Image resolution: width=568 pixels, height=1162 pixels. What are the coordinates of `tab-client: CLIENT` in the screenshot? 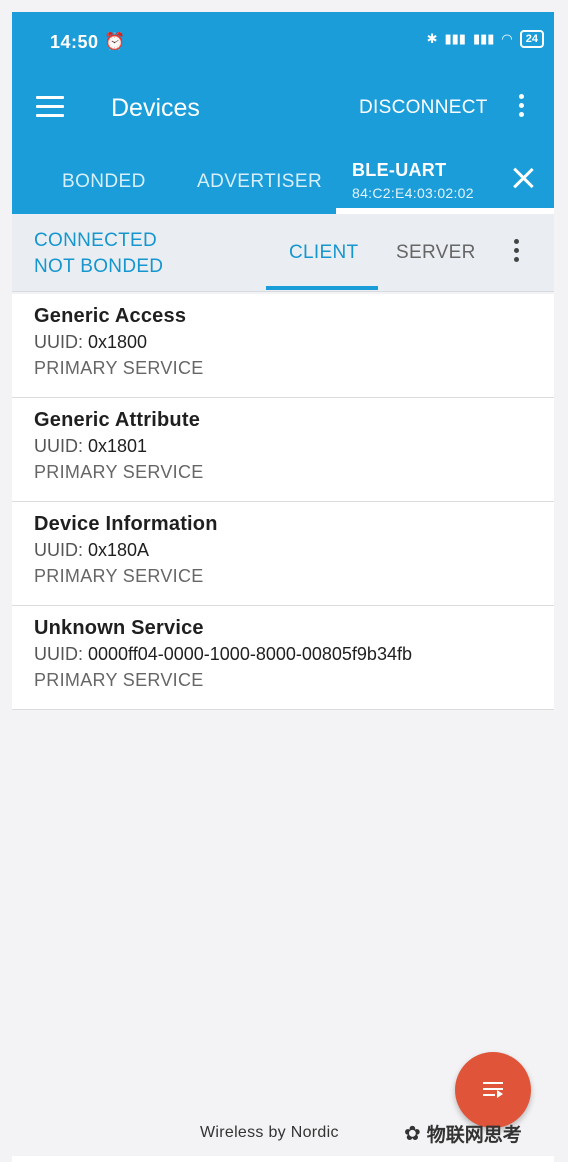 It's located at (323, 253).